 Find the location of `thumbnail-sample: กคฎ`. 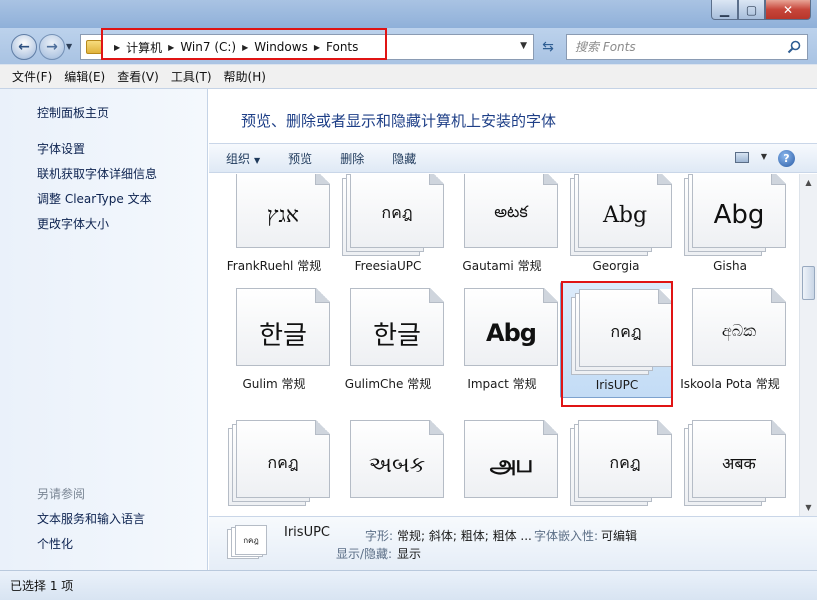

thumbnail-sample: กคฎ is located at coordinates (251, 540).